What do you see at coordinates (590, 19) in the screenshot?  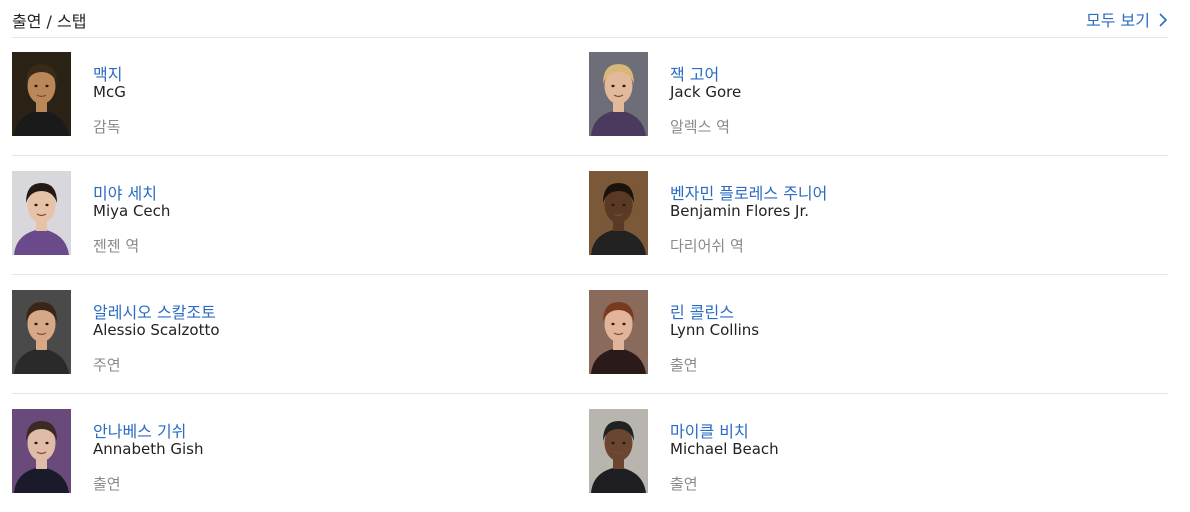 I see `section-header: 출연 / 스탭 모두 보기` at bounding box center [590, 19].